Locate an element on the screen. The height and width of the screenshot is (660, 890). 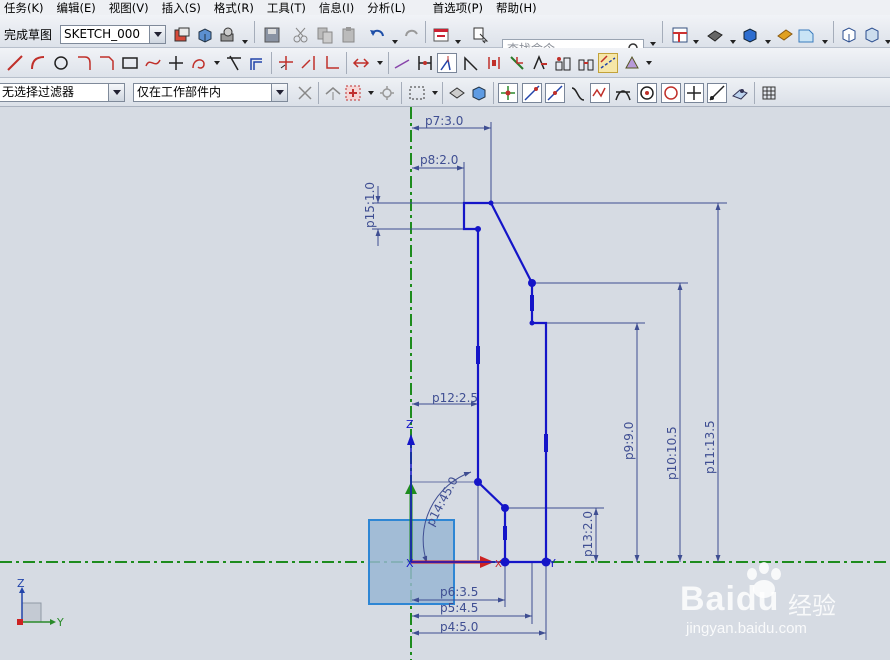
dimension-p13: p13:2.0 is located at coordinates (588, 534).